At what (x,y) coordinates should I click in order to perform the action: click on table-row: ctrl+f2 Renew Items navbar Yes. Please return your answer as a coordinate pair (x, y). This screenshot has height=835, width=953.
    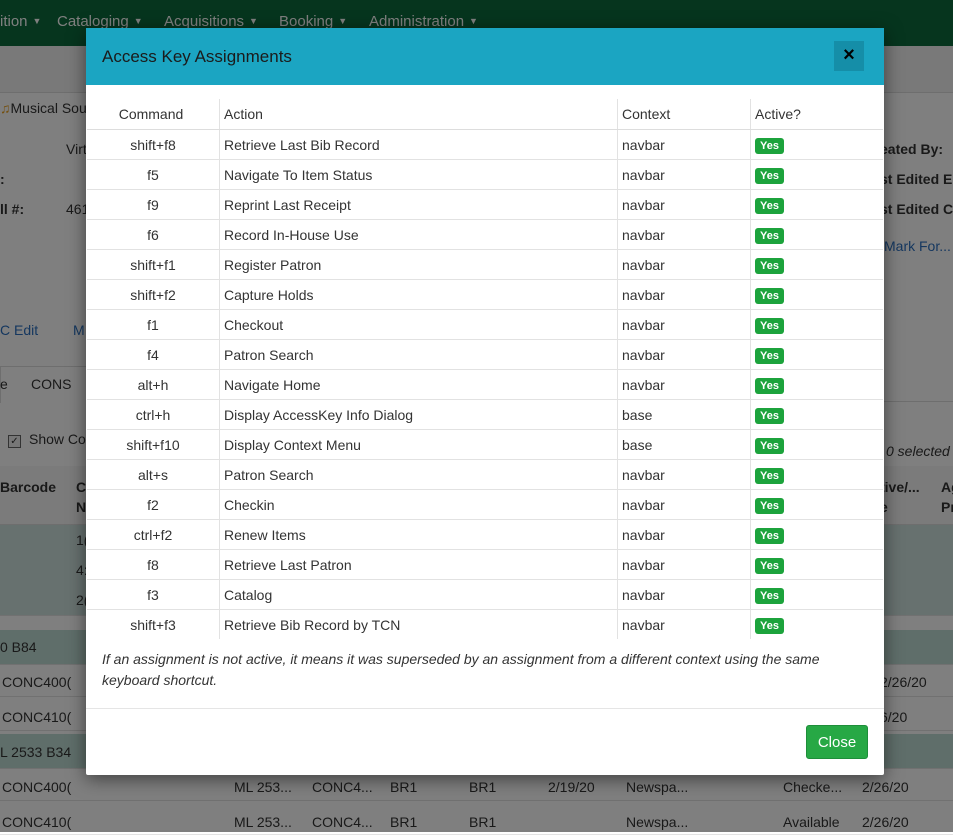
    Looking at the image, I should click on (485, 534).